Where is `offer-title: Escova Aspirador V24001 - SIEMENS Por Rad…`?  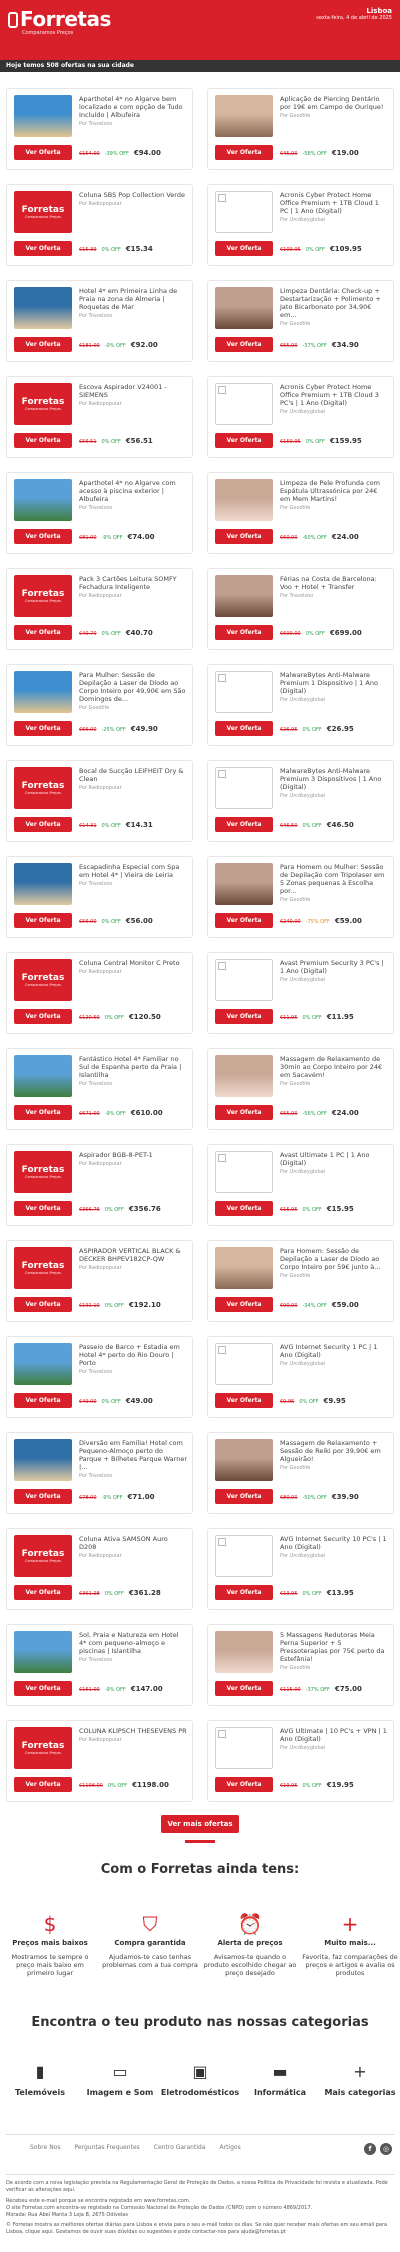 offer-title: Escova Aspirador V24001 - SIEMENS Por Rad… is located at coordinates (133, 395).